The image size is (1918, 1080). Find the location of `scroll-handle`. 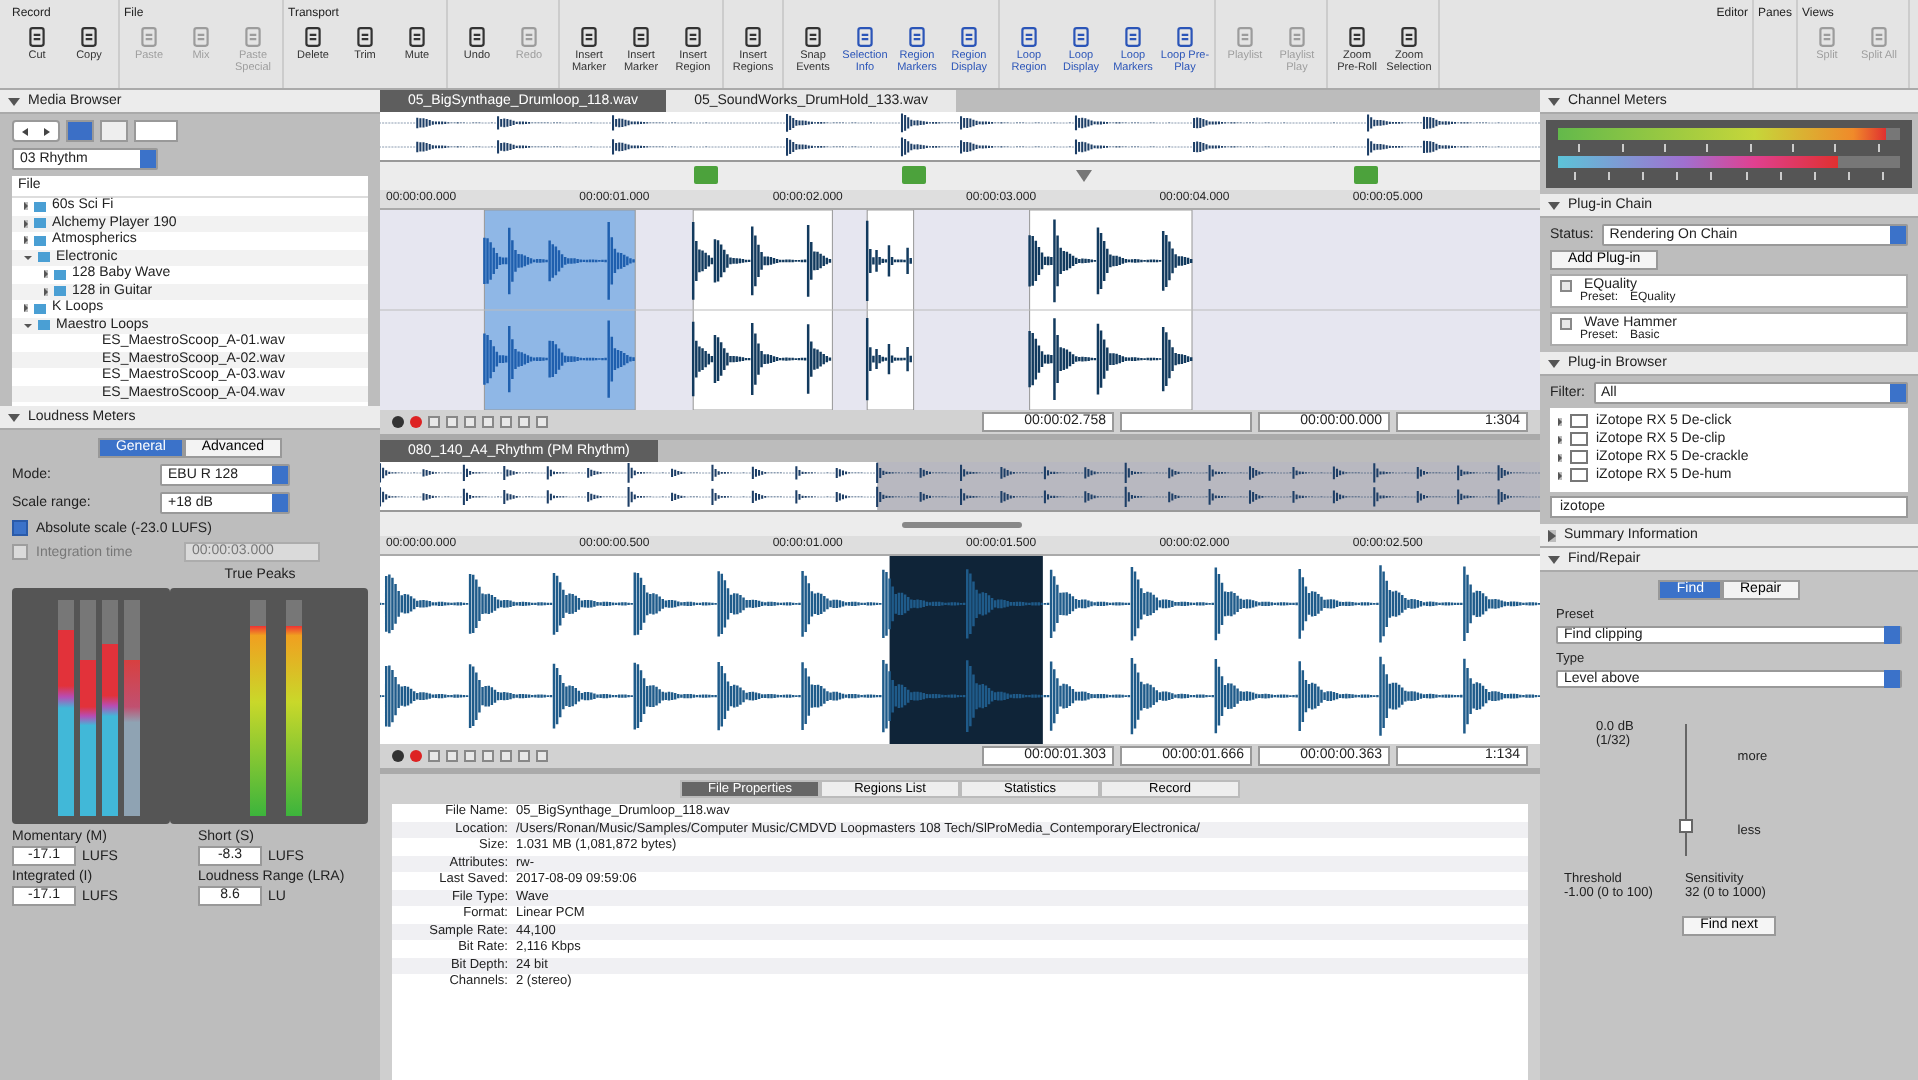

scroll-handle is located at coordinates (962, 525).